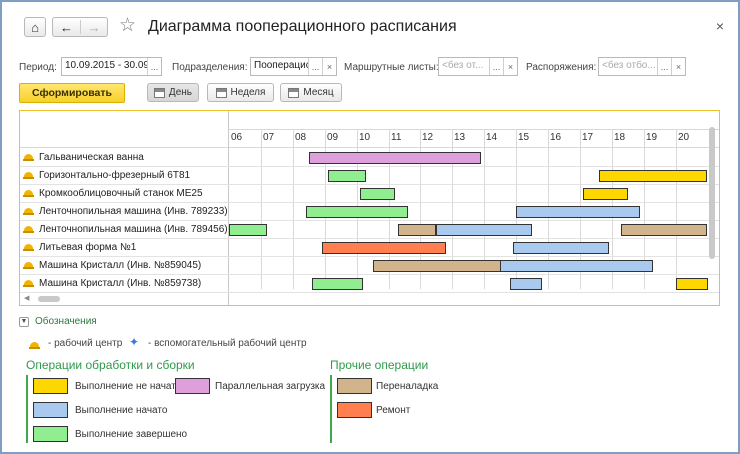 This screenshot has width=740, height=454. What do you see at coordinates (561, 67) in the screenshot?
I see `orders-label: Распоряжения:` at bounding box center [561, 67].